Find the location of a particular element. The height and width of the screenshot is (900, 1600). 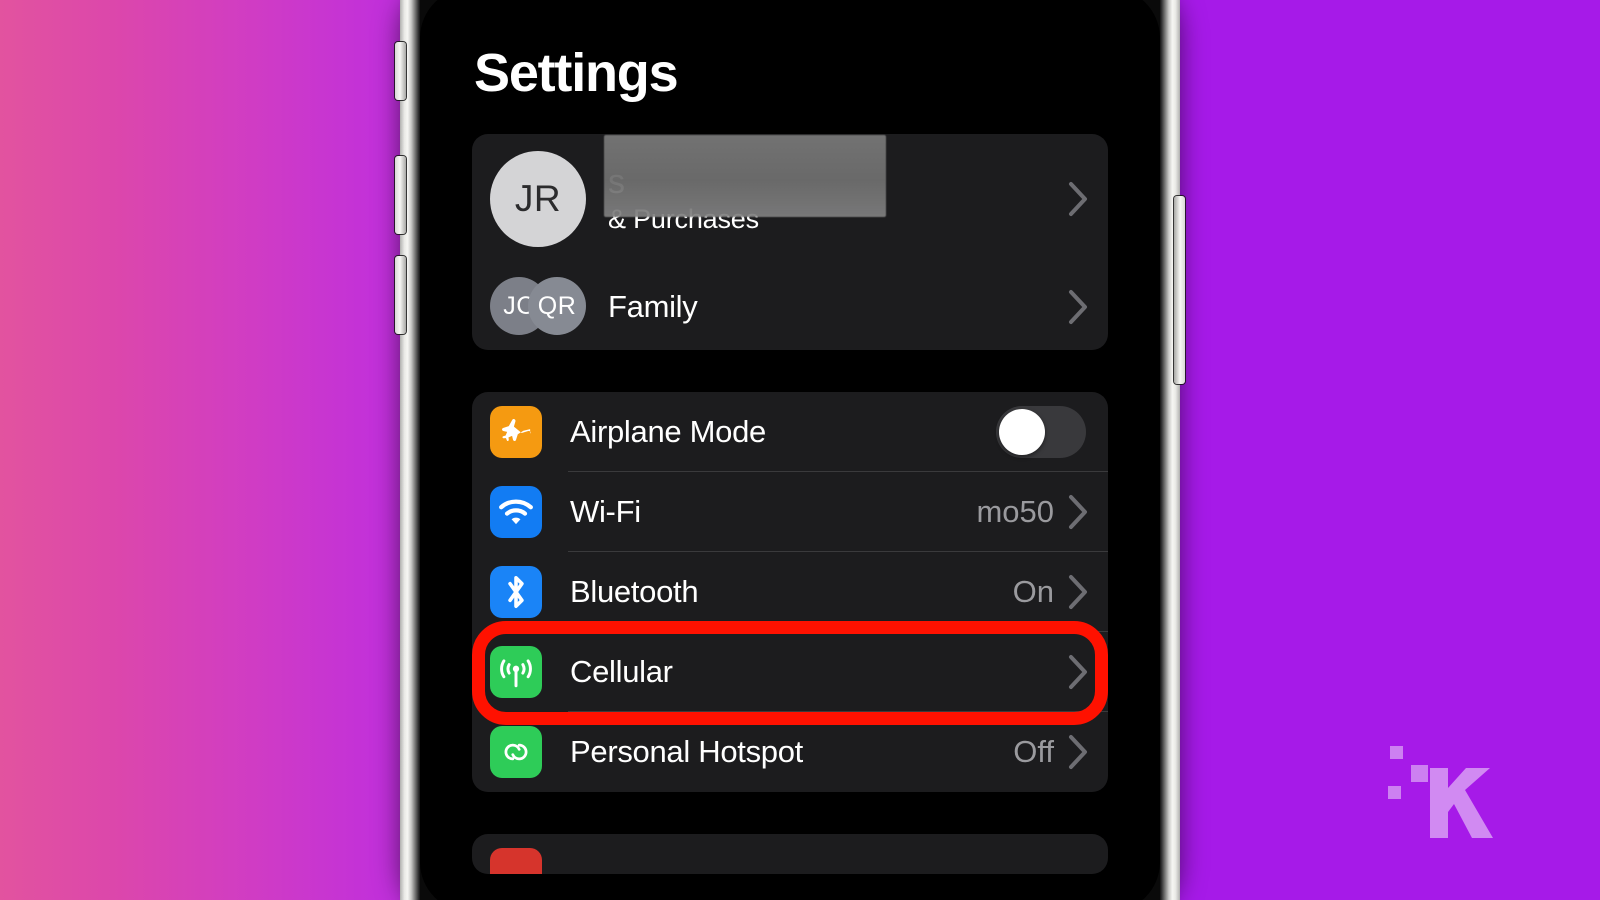

page-title: Settings is located at coordinates (576, 73).